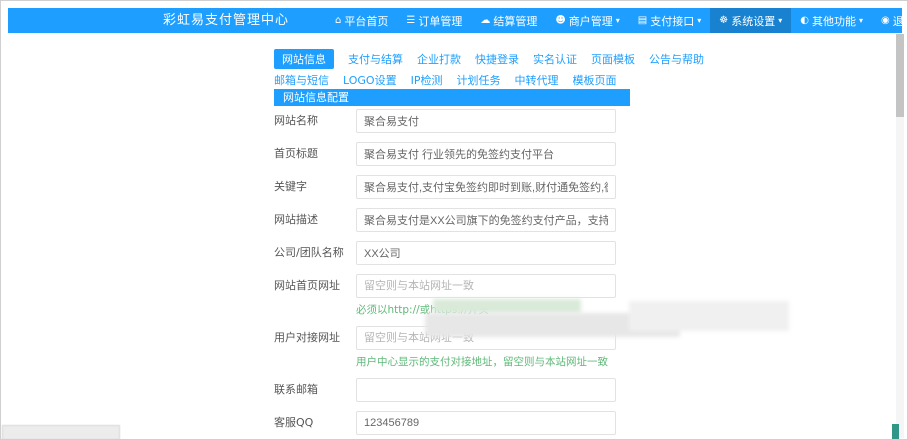 The width and height of the screenshot is (908, 440). I want to click on form-row-1: 网站名称, so click(454, 121).